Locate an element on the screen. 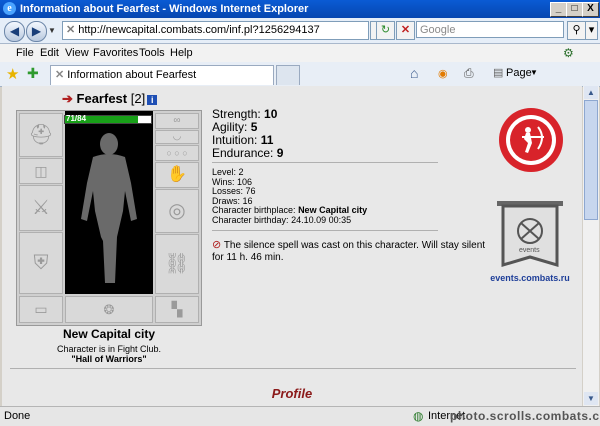  minimize-button: _ is located at coordinates (558, 9).